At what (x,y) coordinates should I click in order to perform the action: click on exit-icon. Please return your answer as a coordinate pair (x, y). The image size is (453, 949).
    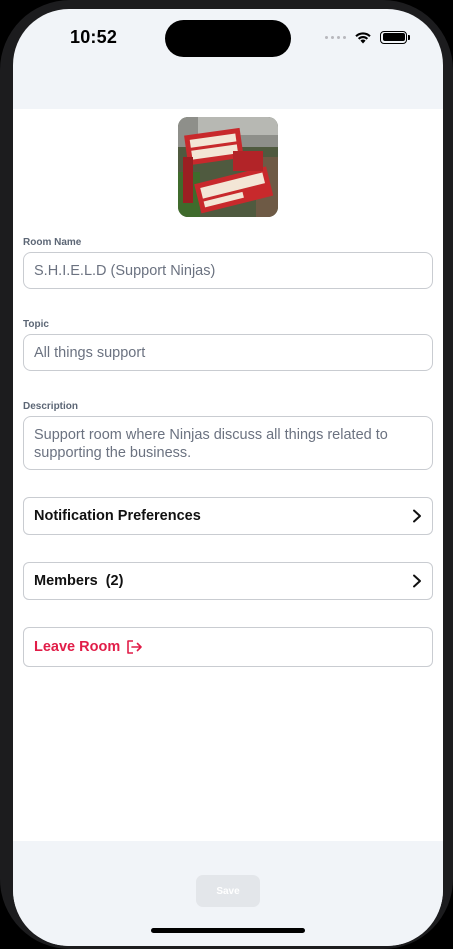
    Looking at the image, I should click on (135, 647).